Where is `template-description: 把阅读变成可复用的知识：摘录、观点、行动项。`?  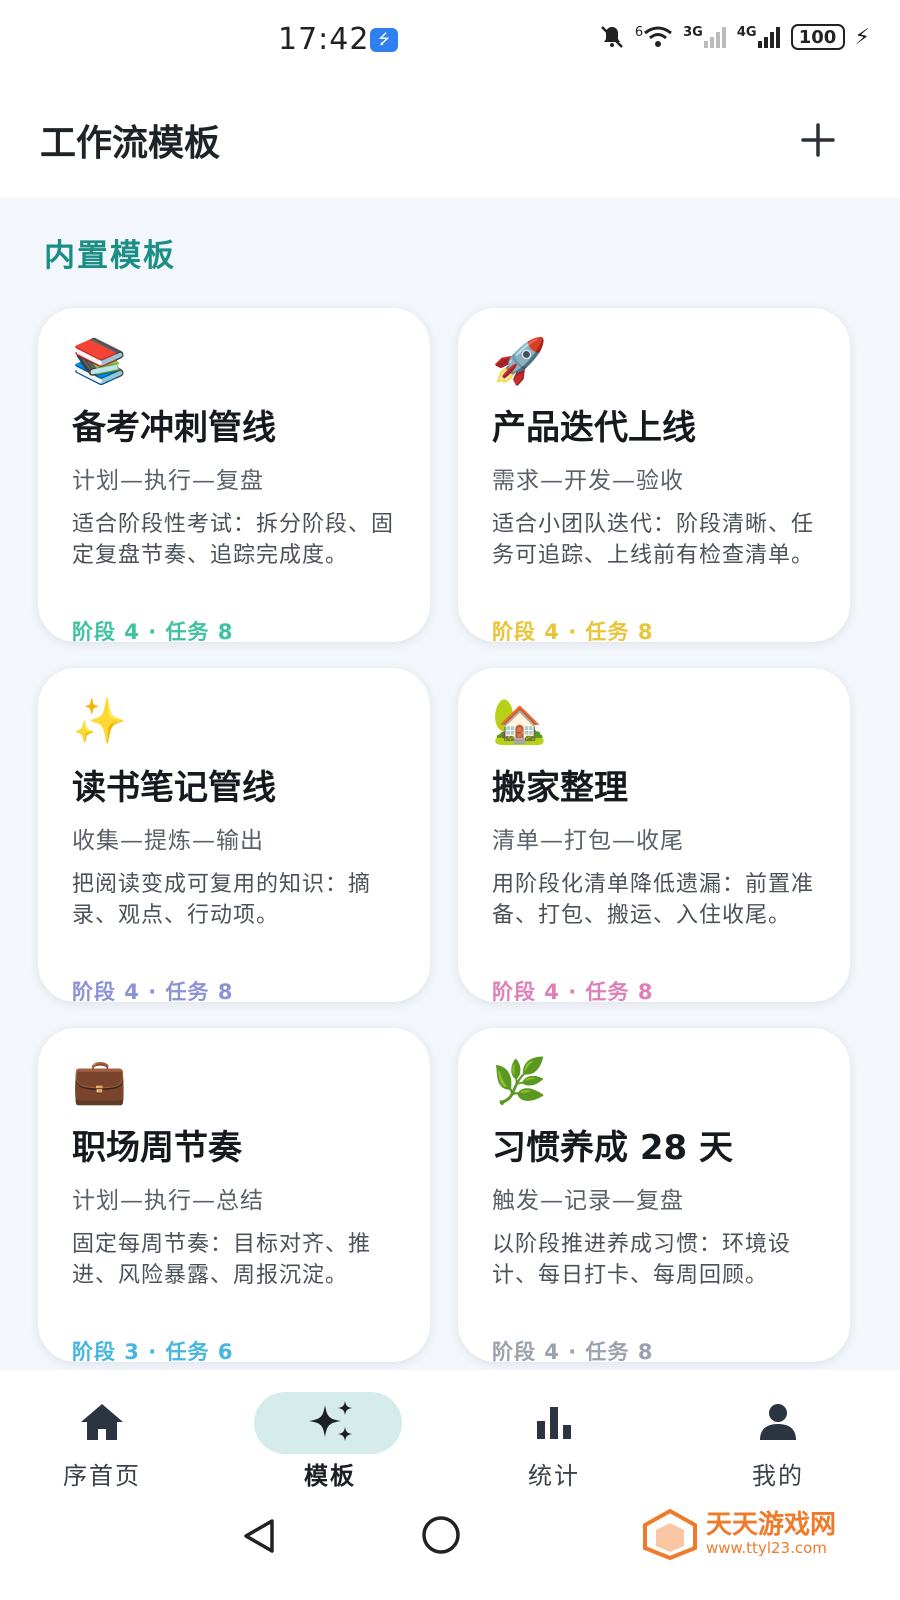
template-description: 把阅读变成可复用的知识：摘录、观点、行动项。 is located at coordinates (222, 900).